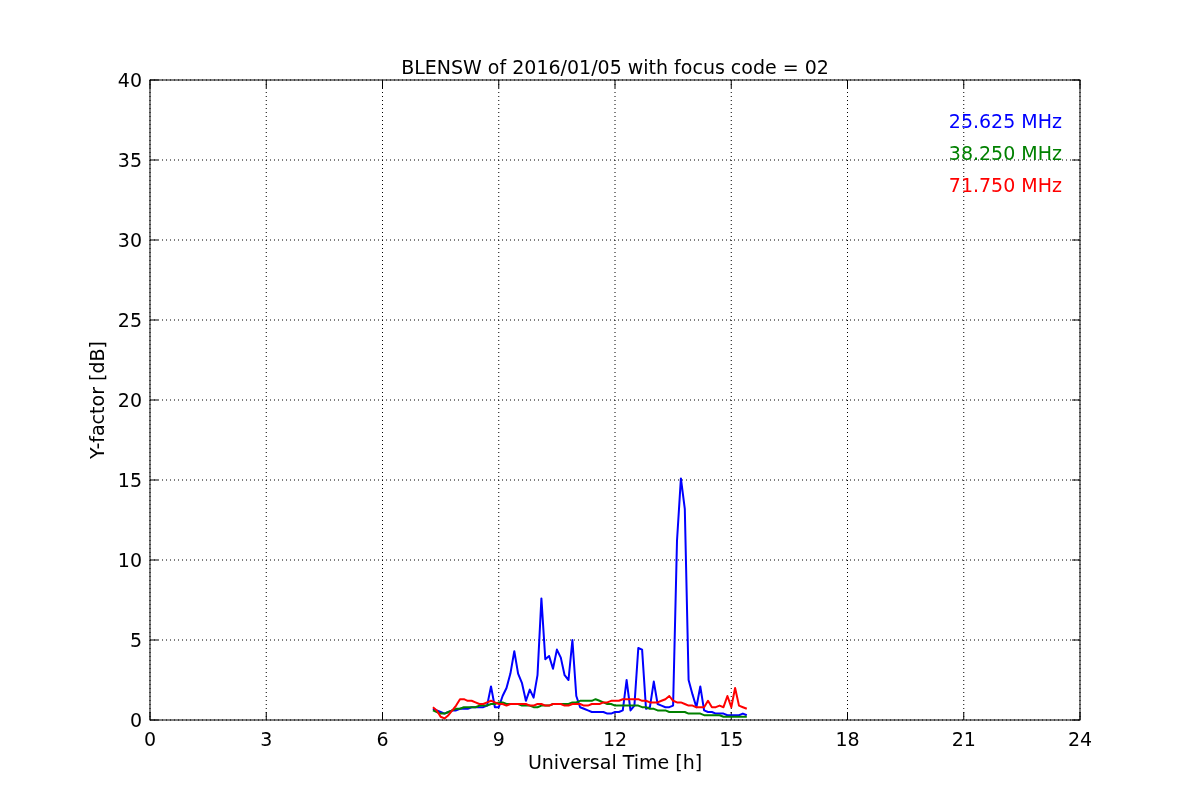  What do you see at coordinates (1005, 121) in the screenshot?
I see `legend-label: 25.625 MHz` at bounding box center [1005, 121].